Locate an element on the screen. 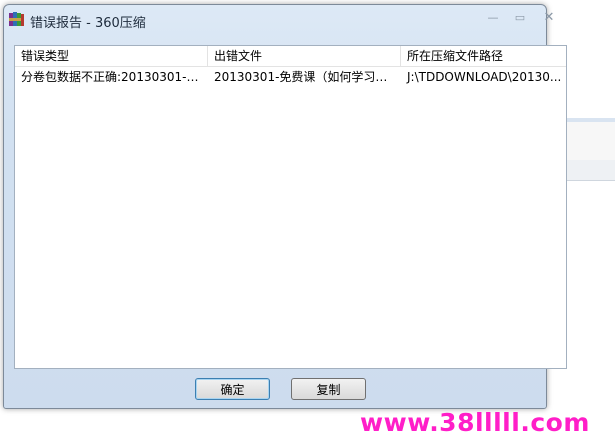 The height and width of the screenshot is (441, 615). title-bar: 错误报告 - 360压缩 — ▭ ✕ is located at coordinates (279, 21).